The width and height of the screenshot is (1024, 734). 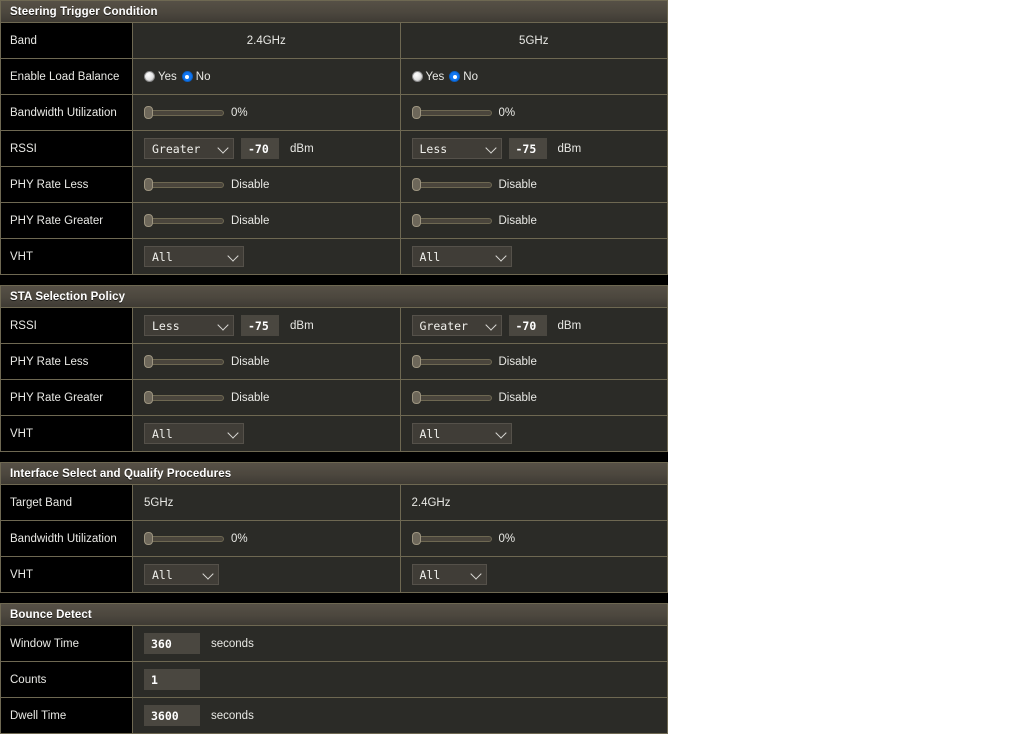 I want to click on text-input-value: 1, so click(x=154, y=679).